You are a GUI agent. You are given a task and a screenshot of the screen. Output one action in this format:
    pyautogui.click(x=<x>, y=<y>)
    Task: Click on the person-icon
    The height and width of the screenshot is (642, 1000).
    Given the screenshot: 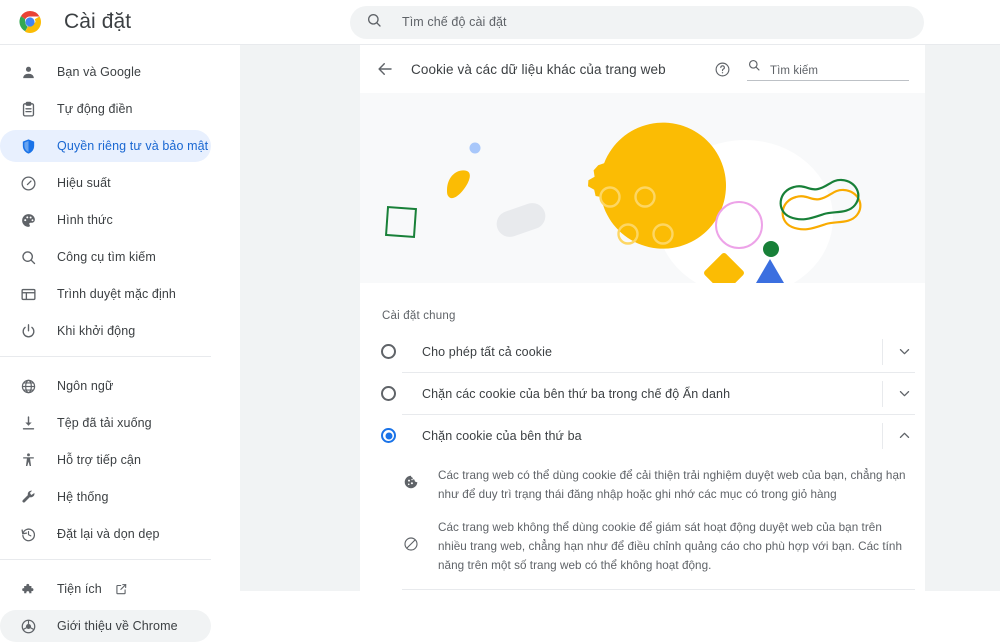 What is the action you would take?
    pyautogui.click(x=28, y=72)
    